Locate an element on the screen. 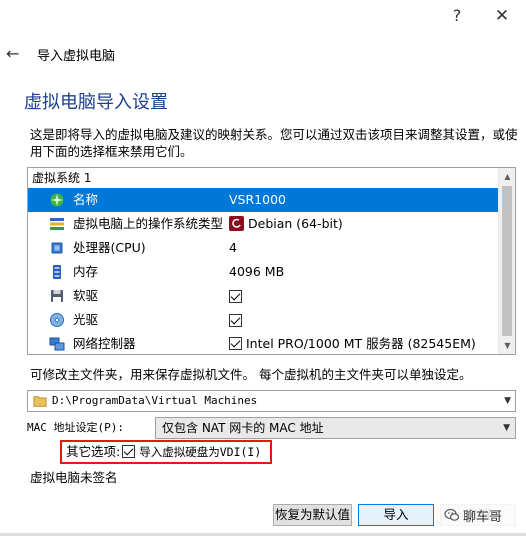 Image resolution: width=526 pixels, height=536 pixels. row-label: 网络控制器 is located at coordinates (104, 343).